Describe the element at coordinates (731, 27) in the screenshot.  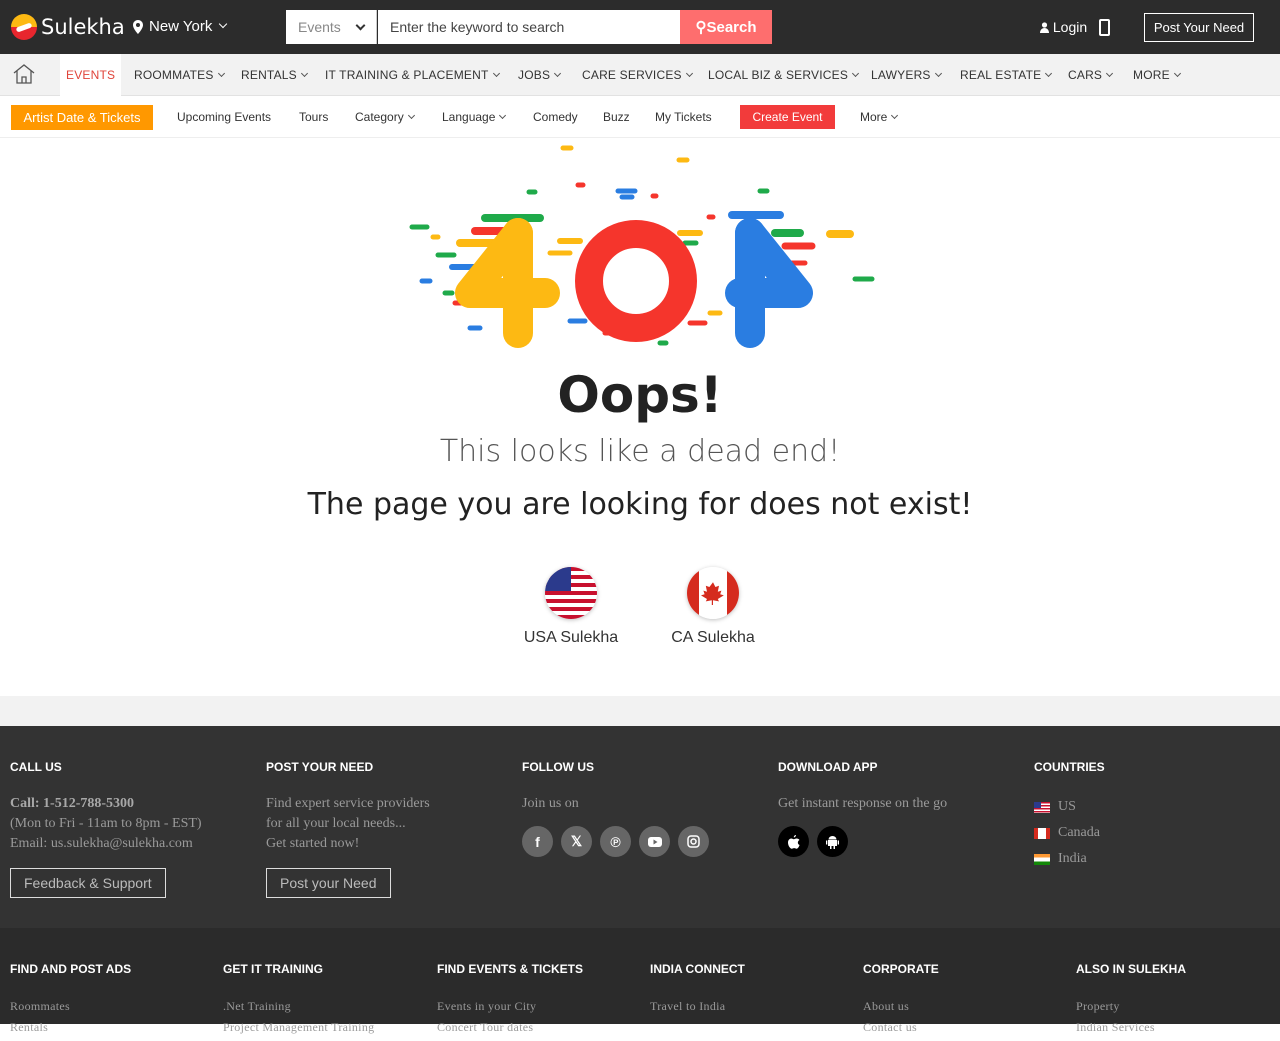
I see `search-button-label: Search` at that location.